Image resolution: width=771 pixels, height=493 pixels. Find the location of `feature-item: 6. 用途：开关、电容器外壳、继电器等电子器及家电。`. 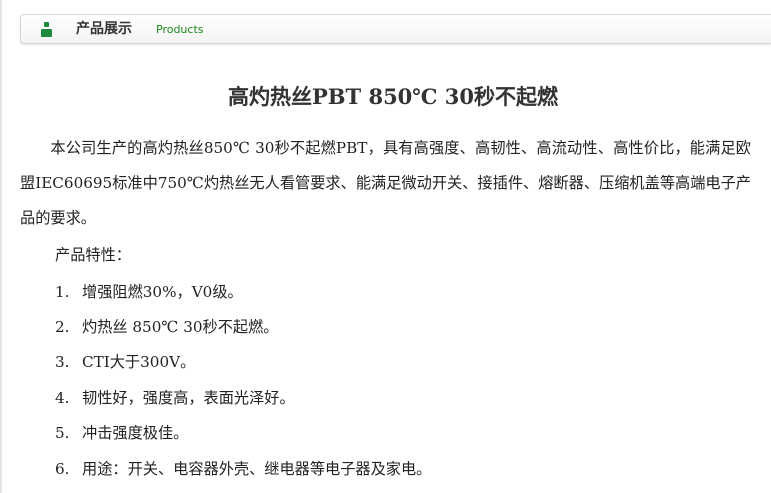

feature-item: 6. 用途：开关、电容器外壳、继电器等电子器及家电。 is located at coordinates (243, 469).